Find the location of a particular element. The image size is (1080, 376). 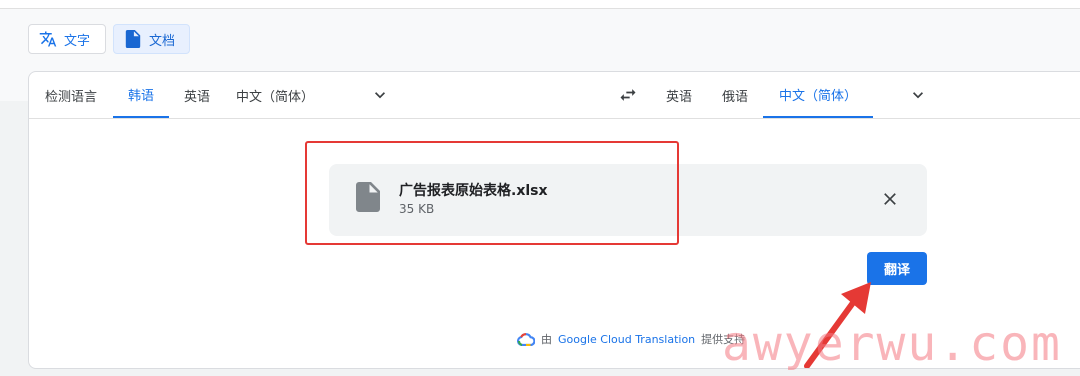

language-bar: 检测语言 韩语 英语 中文（简体） 英语 俄语 中文（简体） is located at coordinates (554, 95).